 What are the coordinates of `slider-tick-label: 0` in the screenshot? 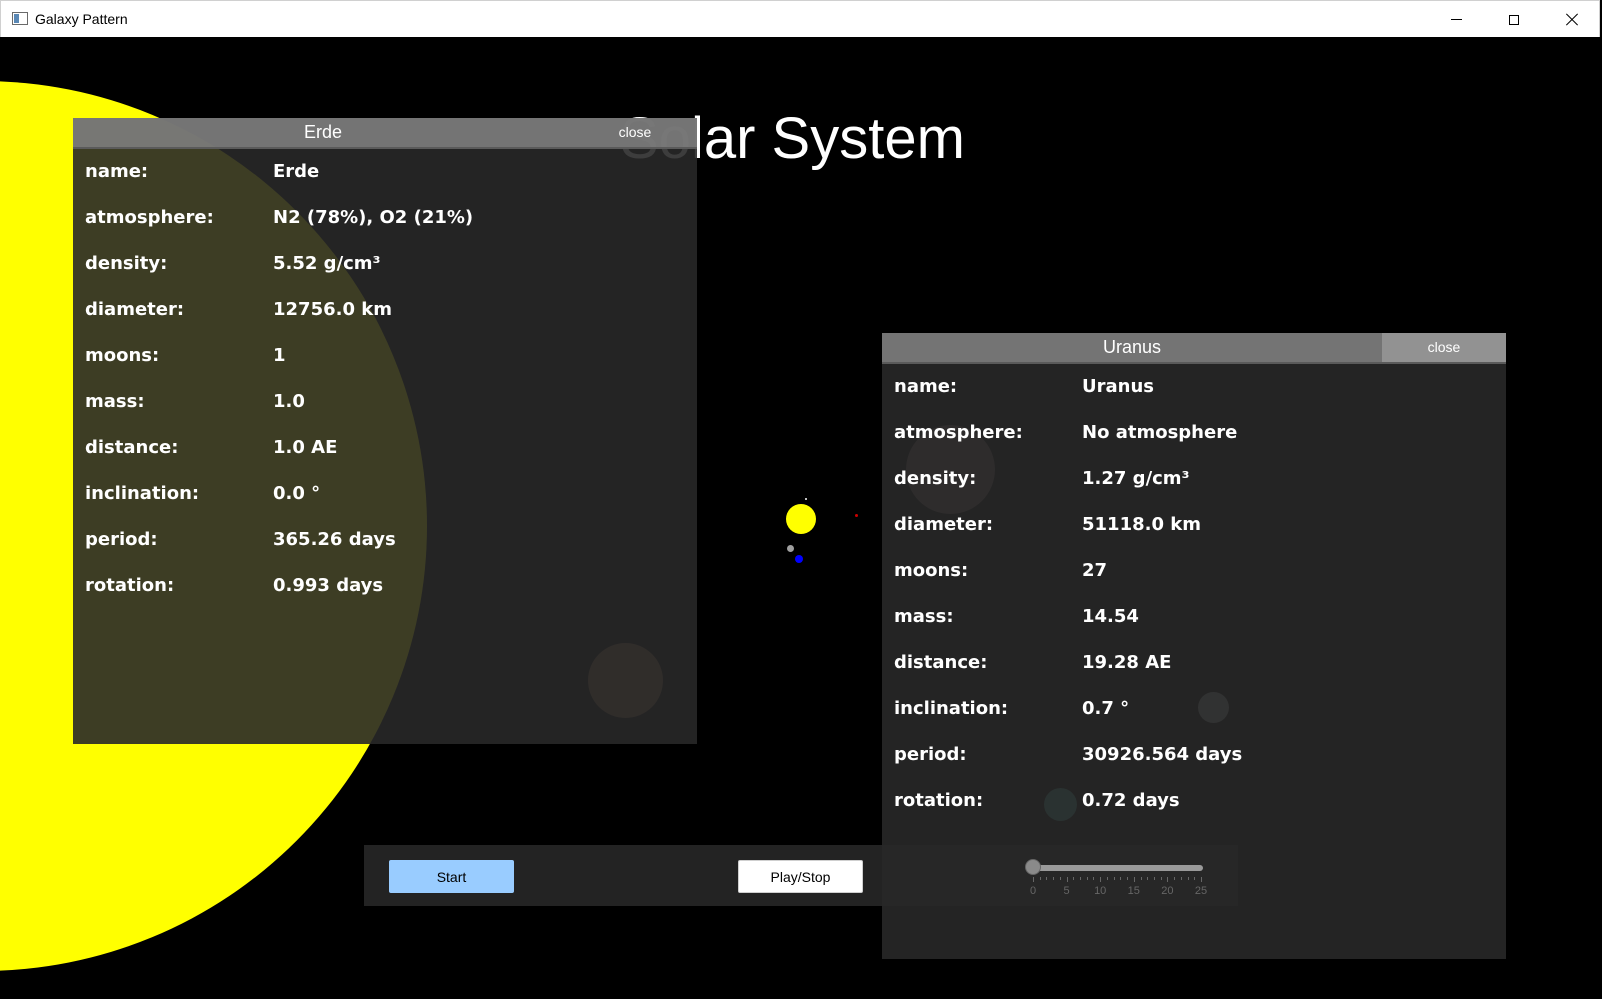 It's located at (1033, 891).